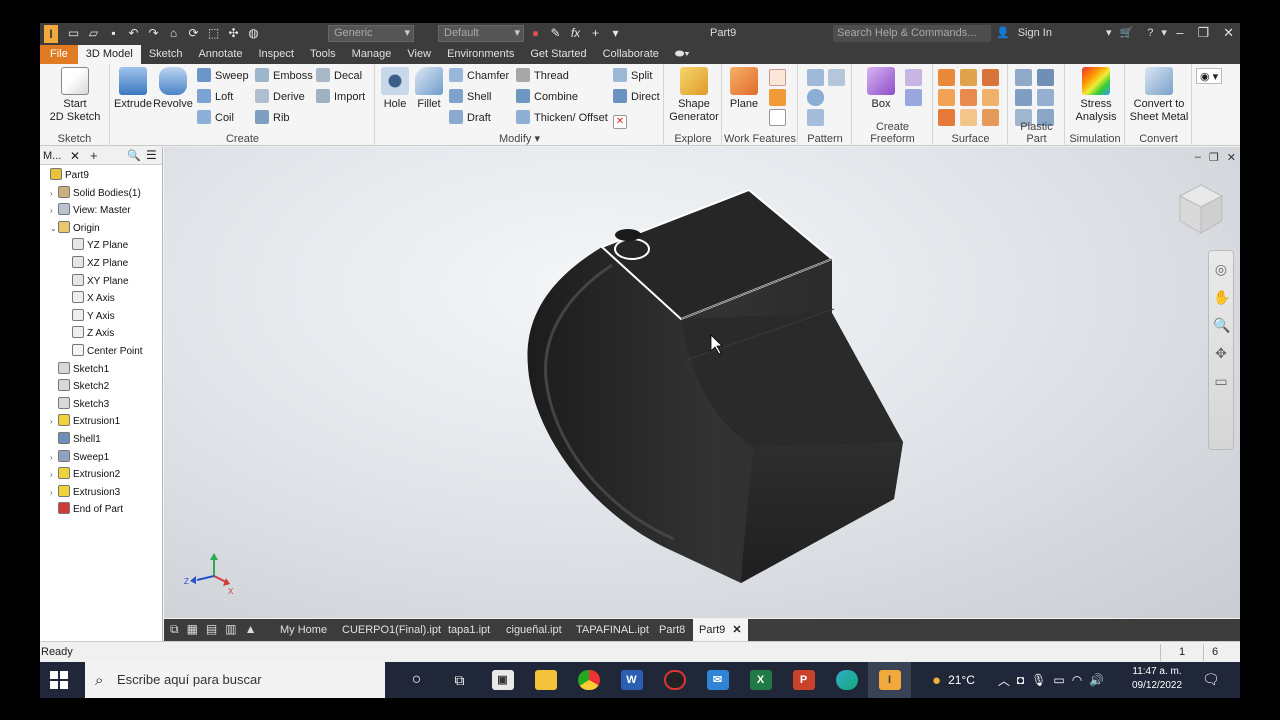 Image resolution: width=1280 pixels, height=720 pixels. I want to click on coil-button: Coil, so click(215, 118).